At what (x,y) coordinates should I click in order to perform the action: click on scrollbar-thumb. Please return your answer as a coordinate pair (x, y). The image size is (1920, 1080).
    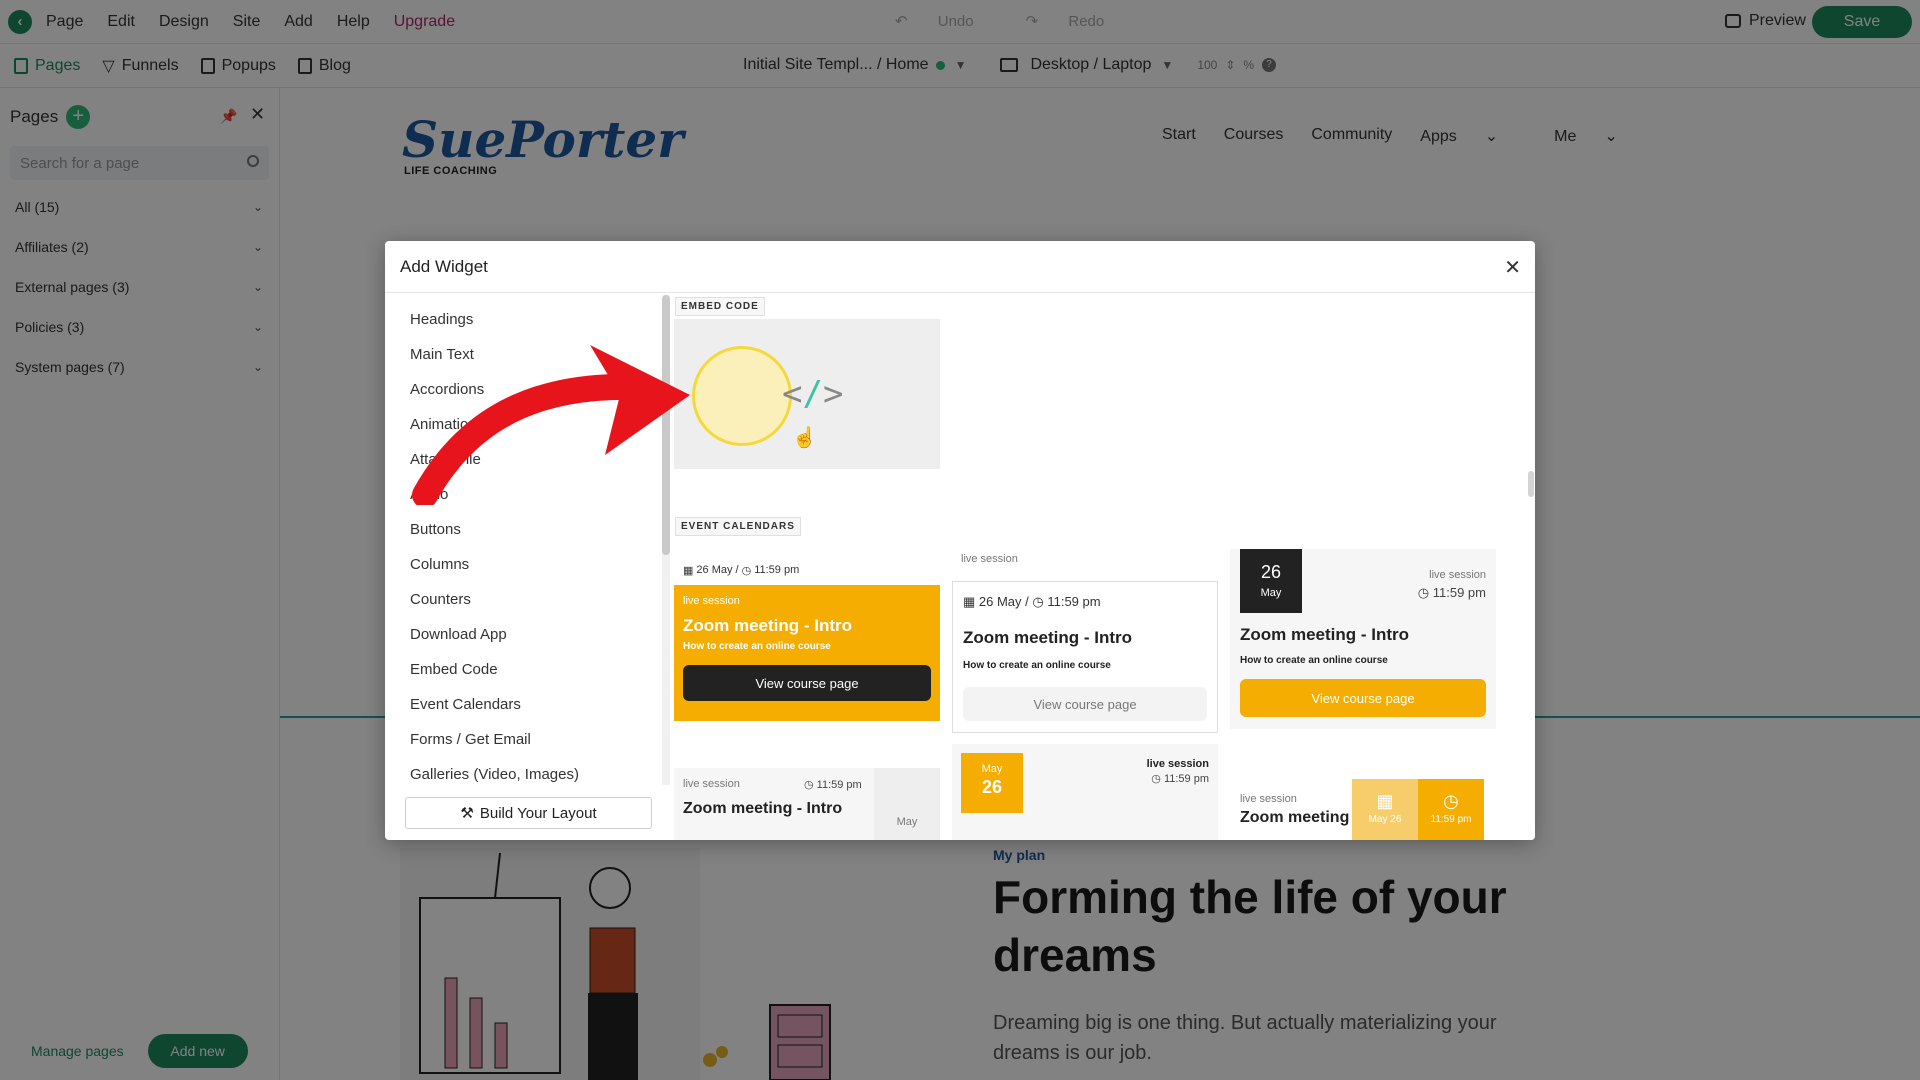
    Looking at the image, I should click on (1531, 484).